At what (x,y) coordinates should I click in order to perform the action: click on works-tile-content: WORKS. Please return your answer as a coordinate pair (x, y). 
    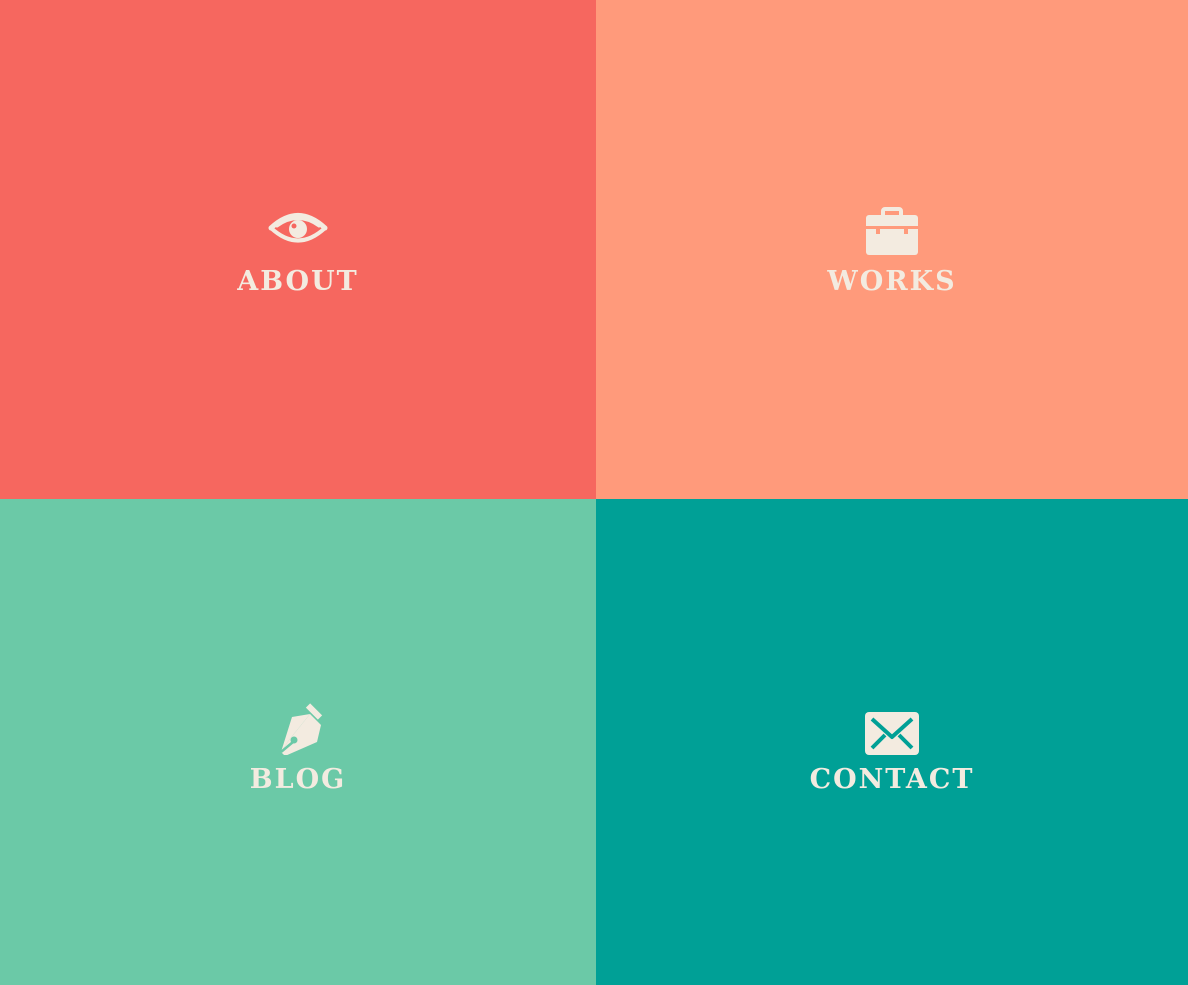
    Looking at the image, I should click on (892, 252).